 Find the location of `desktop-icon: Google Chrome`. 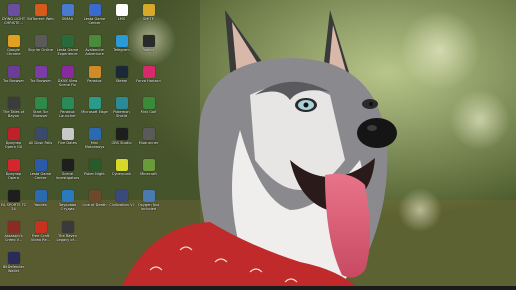

desktop-icon: Google Chrome is located at coordinates (13, 49).